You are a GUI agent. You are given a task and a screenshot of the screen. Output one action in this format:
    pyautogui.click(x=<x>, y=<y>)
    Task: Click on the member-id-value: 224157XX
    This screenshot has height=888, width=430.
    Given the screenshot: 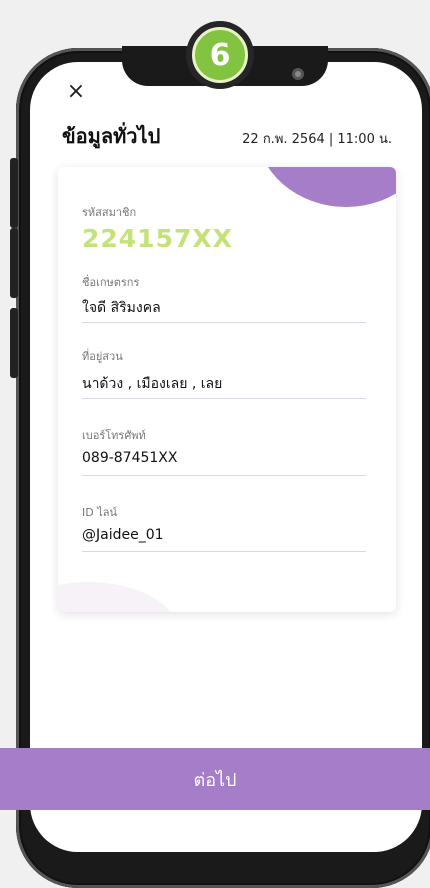 What is the action you would take?
    pyautogui.click(x=157, y=238)
    